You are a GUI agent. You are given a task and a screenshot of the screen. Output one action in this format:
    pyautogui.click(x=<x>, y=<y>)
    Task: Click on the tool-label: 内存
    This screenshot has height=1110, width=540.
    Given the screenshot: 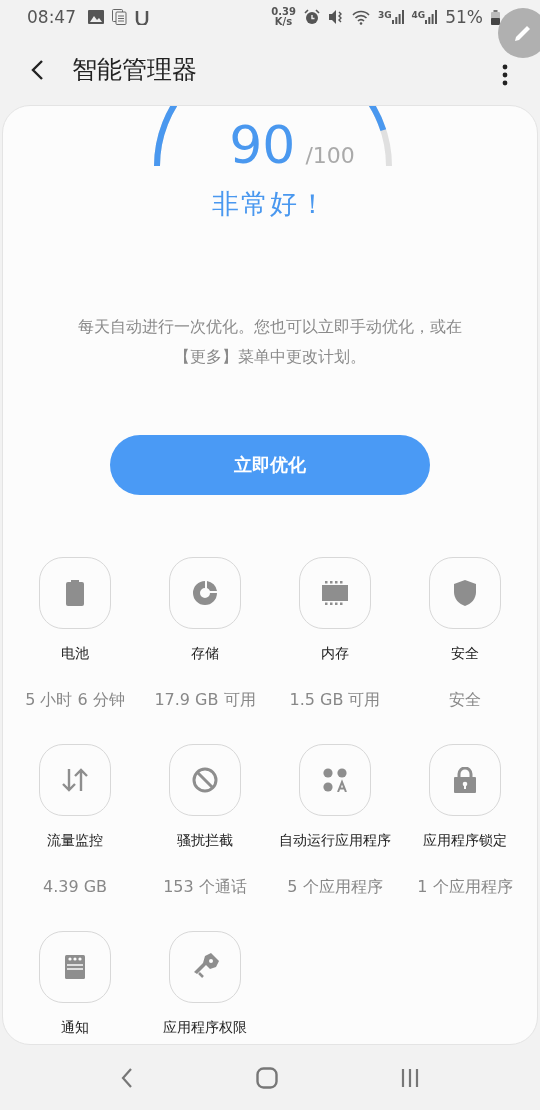 What is the action you would take?
    pyautogui.click(x=335, y=653)
    